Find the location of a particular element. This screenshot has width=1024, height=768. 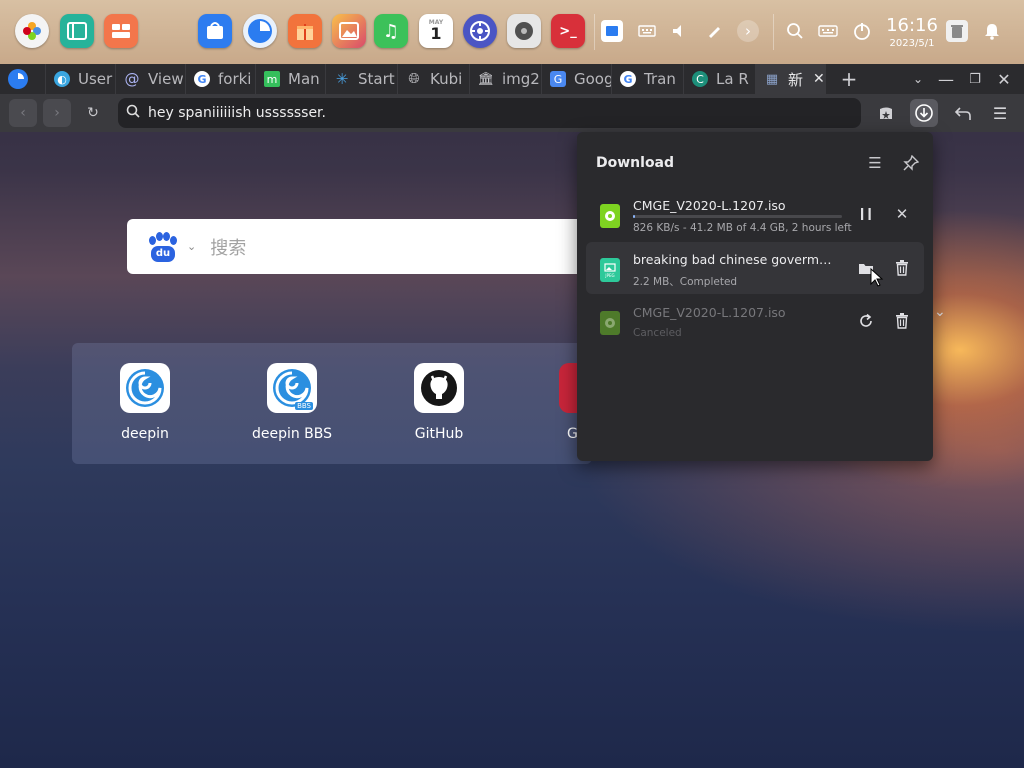

tab-google-translate: G Goog is located at coordinates (577, 79).